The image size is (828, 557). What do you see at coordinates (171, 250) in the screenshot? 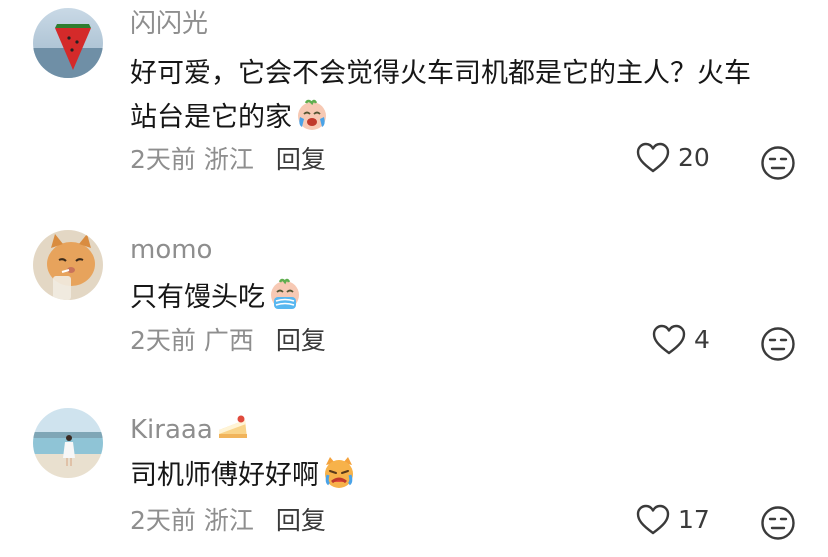
I see `username: momo` at bounding box center [171, 250].